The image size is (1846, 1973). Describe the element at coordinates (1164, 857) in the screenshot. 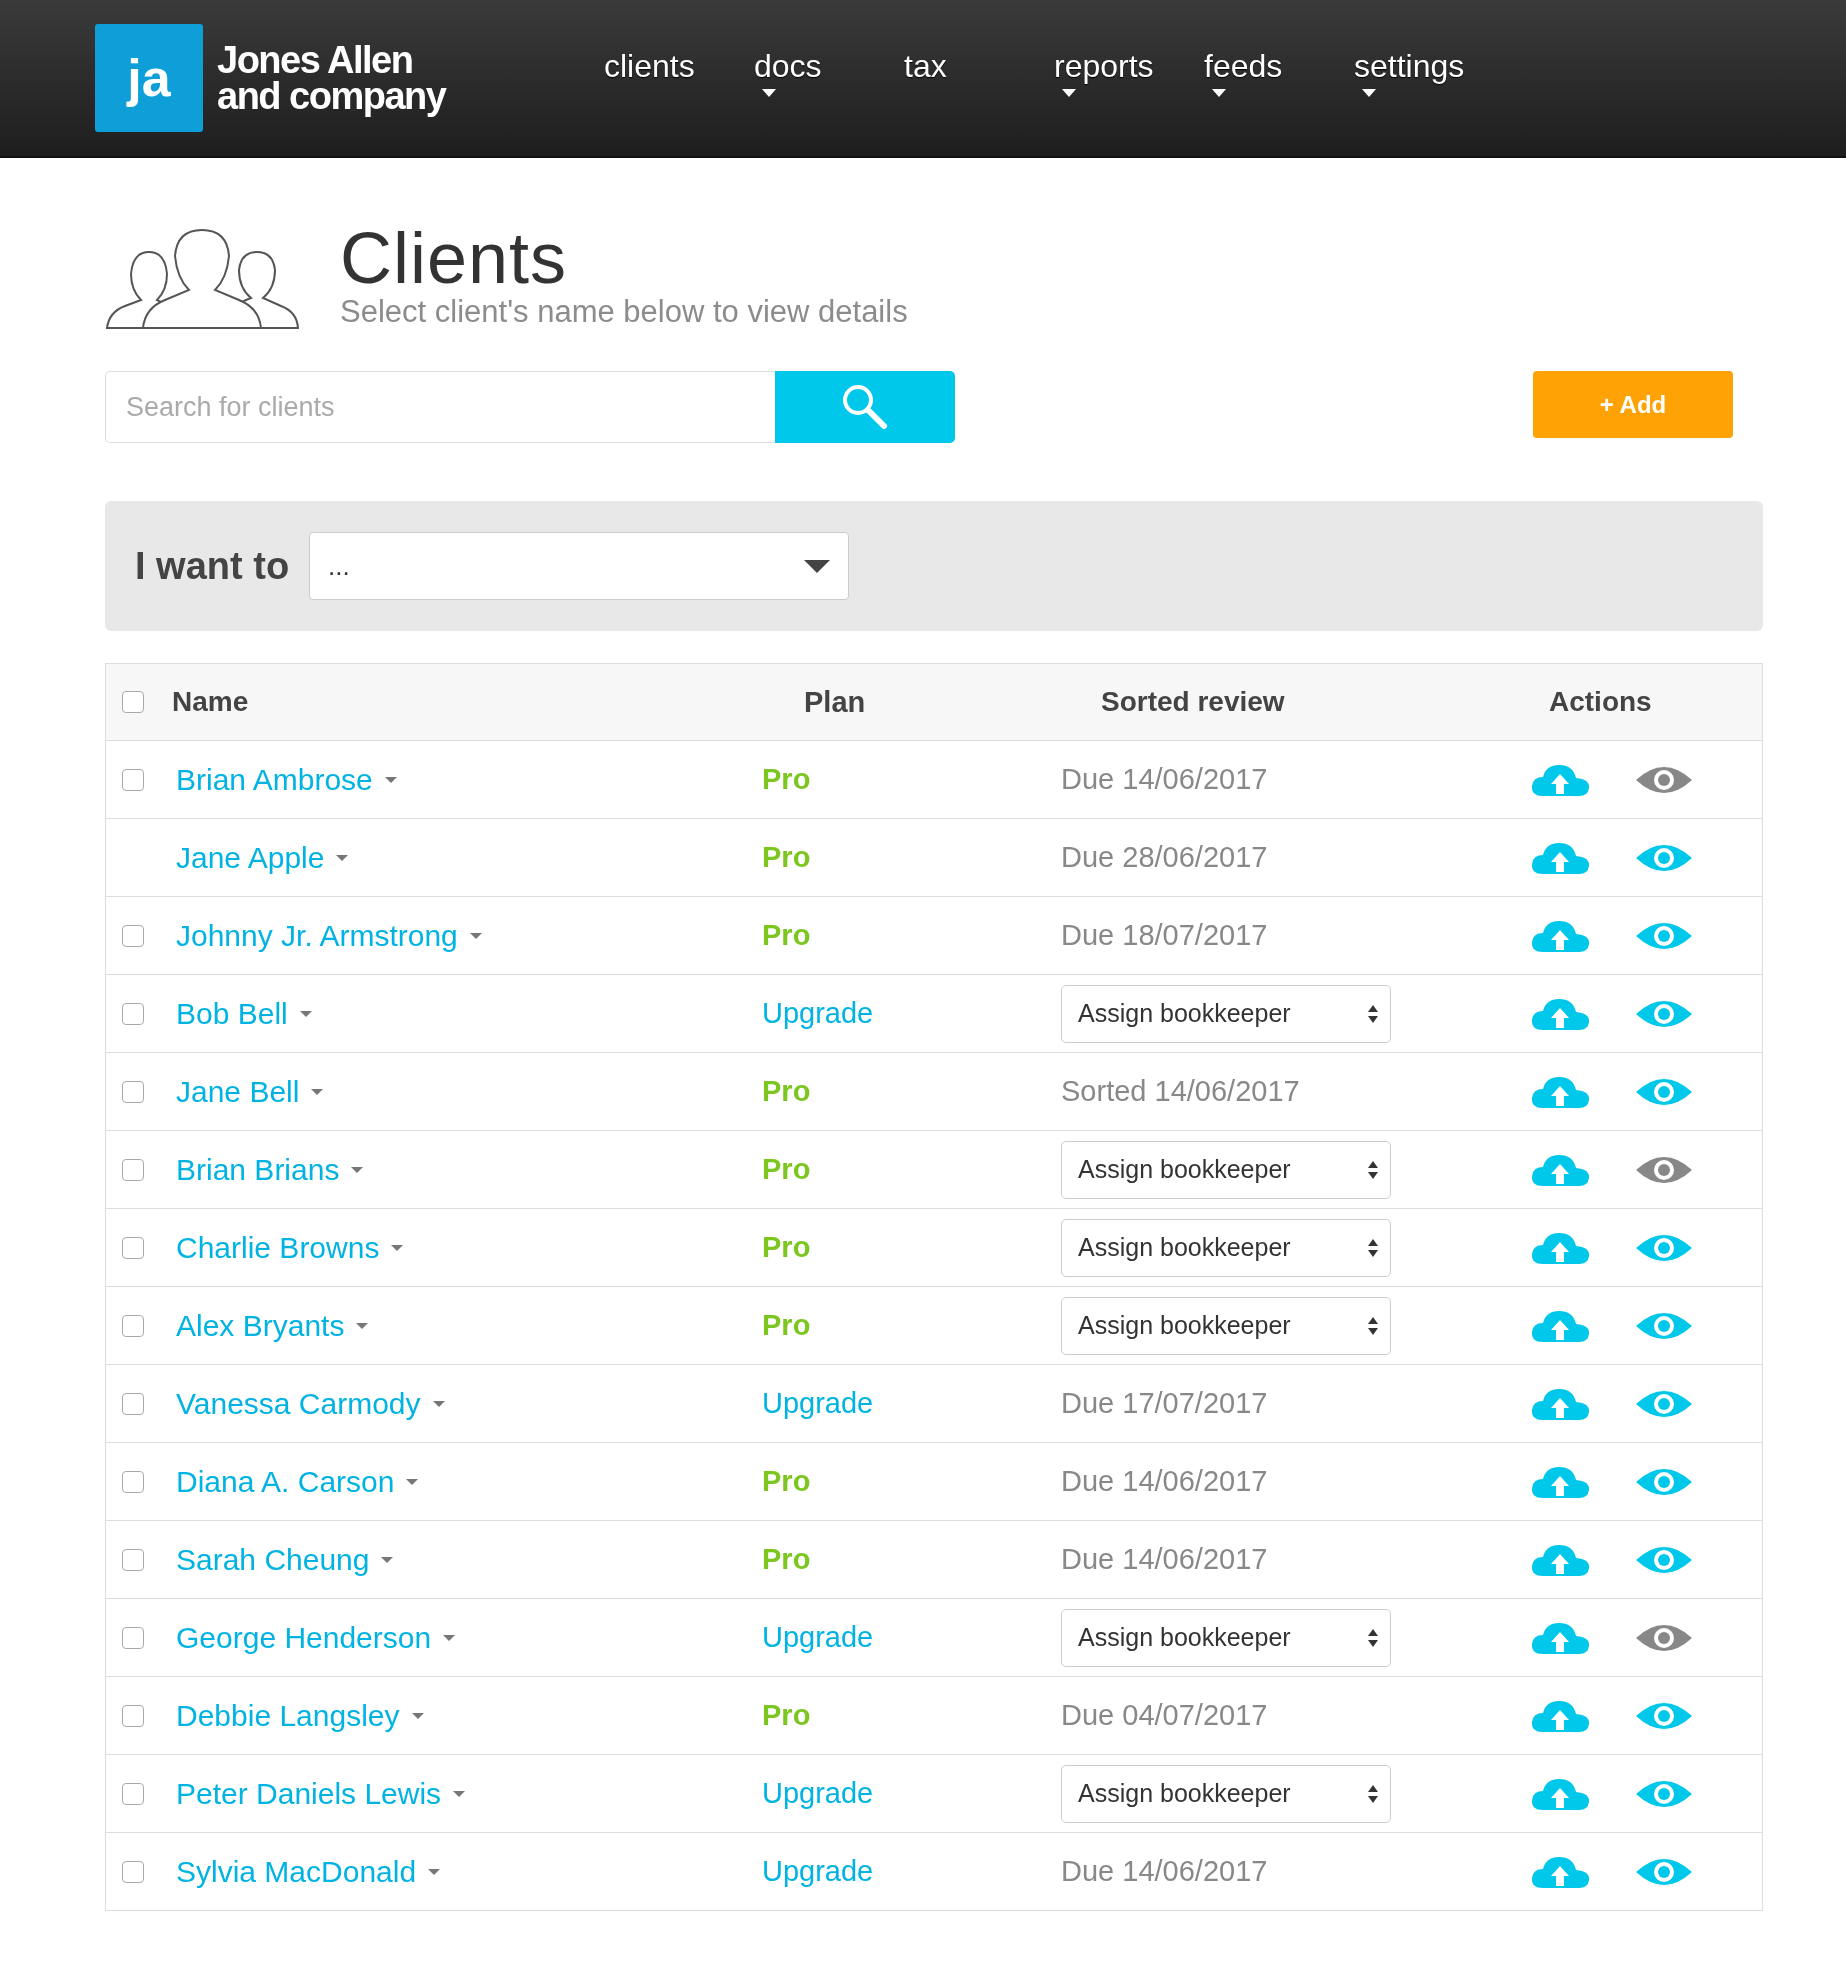

I see `review-date: Due 28/06/2017` at that location.